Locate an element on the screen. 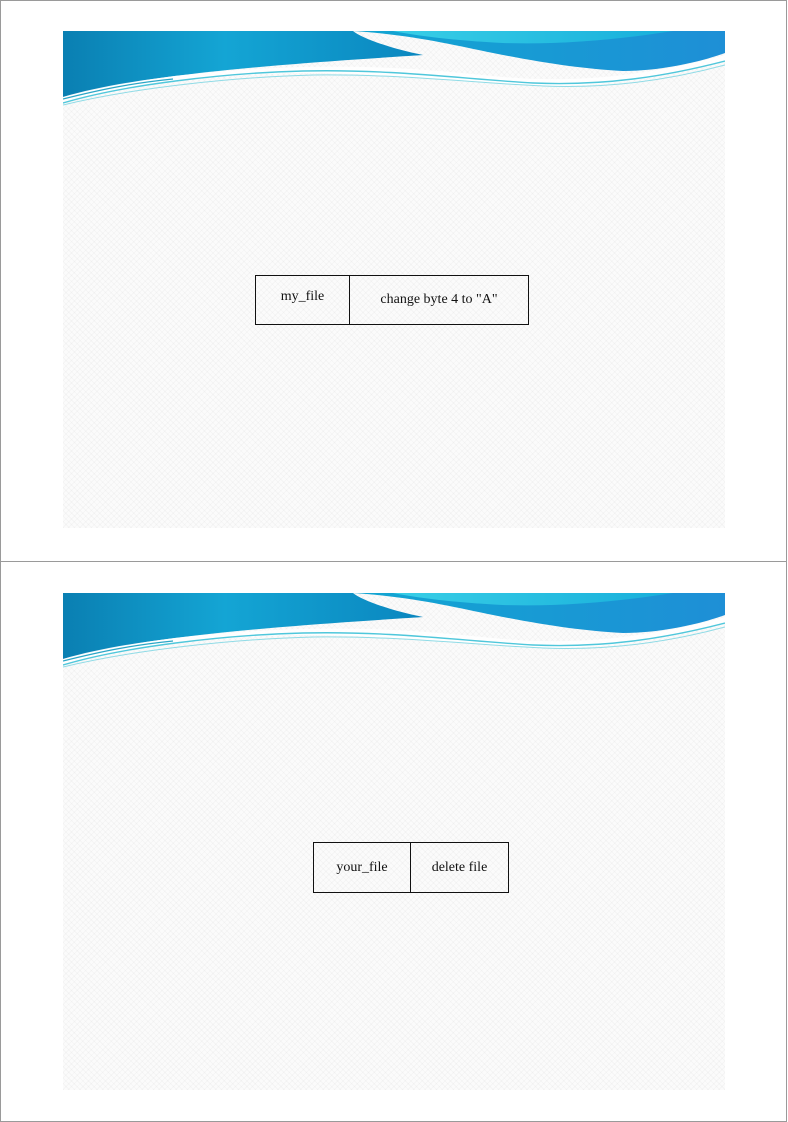 The height and width of the screenshot is (1122, 788). file-name-cell: my_file is located at coordinates (302, 296).